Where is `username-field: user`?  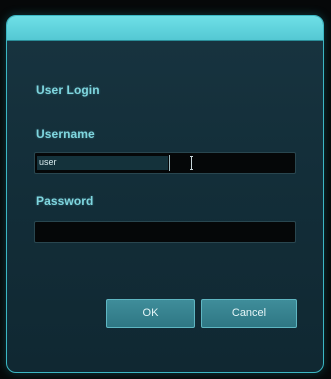
username-field: user is located at coordinates (165, 163).